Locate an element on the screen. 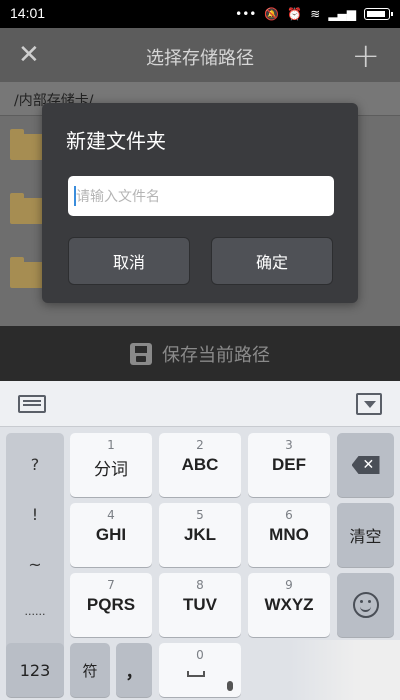 The width and height of the screenshot is (400, 700). ok-button: 确定 is located at coordinates (272, 261).